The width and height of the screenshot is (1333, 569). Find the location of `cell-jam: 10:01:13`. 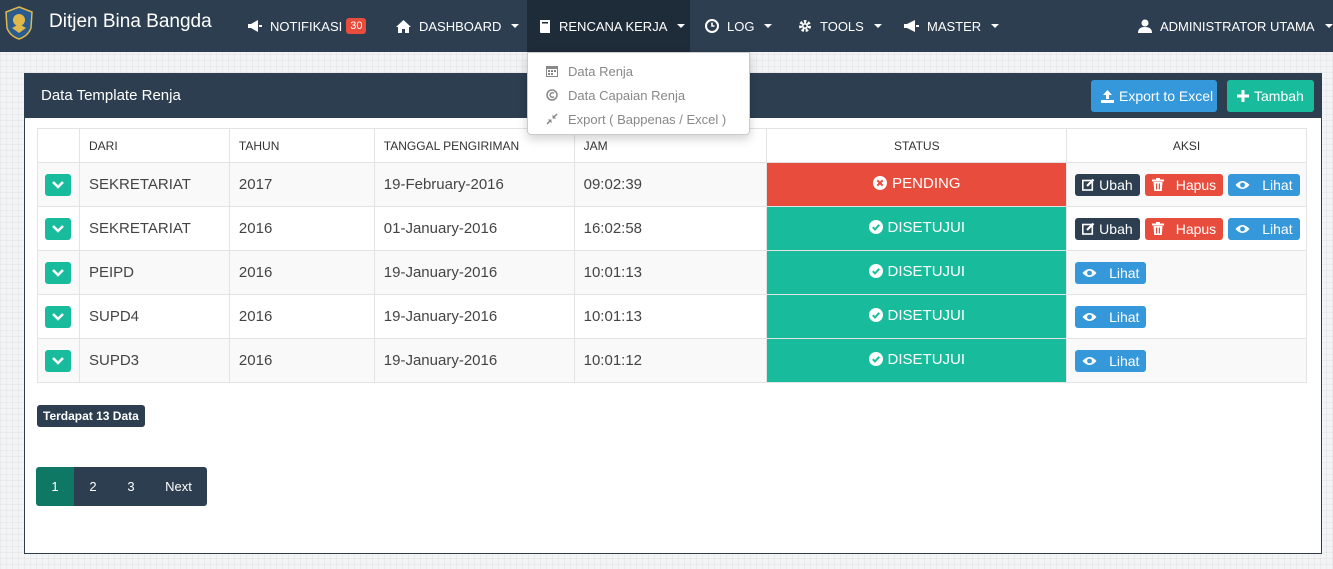

cell-jam: 10:01:13 is located at coordinates (670, 272).